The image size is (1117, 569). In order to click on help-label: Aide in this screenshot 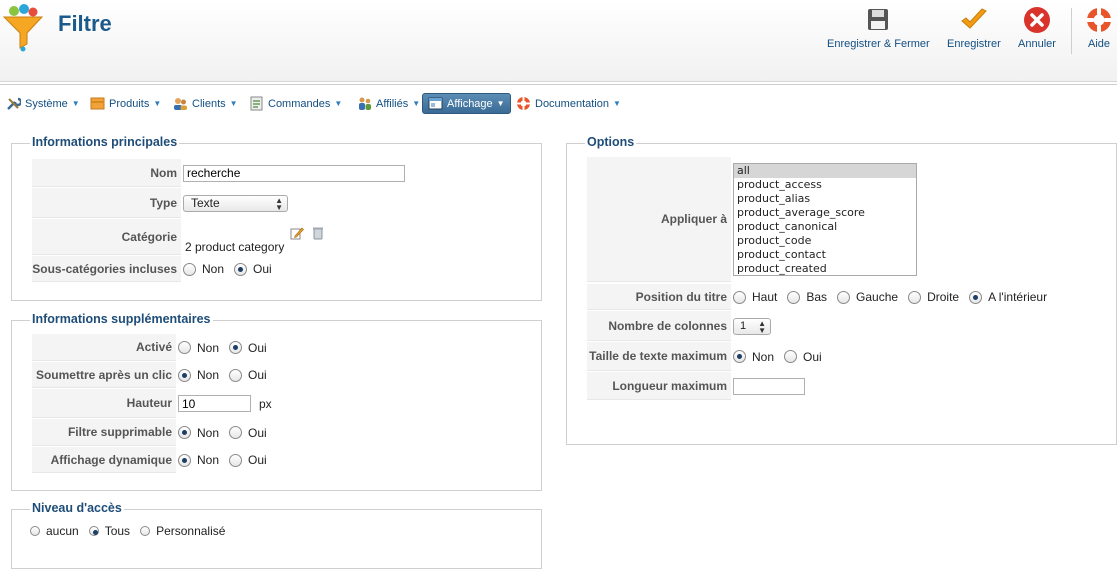, I will do `click(1099, 44)`.